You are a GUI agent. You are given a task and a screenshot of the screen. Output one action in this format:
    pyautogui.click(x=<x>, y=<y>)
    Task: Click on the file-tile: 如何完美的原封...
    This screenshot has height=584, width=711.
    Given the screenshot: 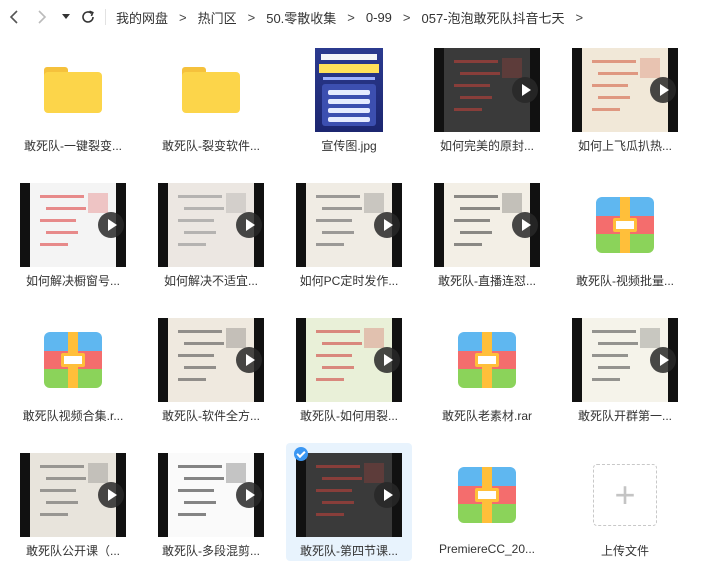 What is the action you would take?
    pyautogui.click(x=487, y=97)
    